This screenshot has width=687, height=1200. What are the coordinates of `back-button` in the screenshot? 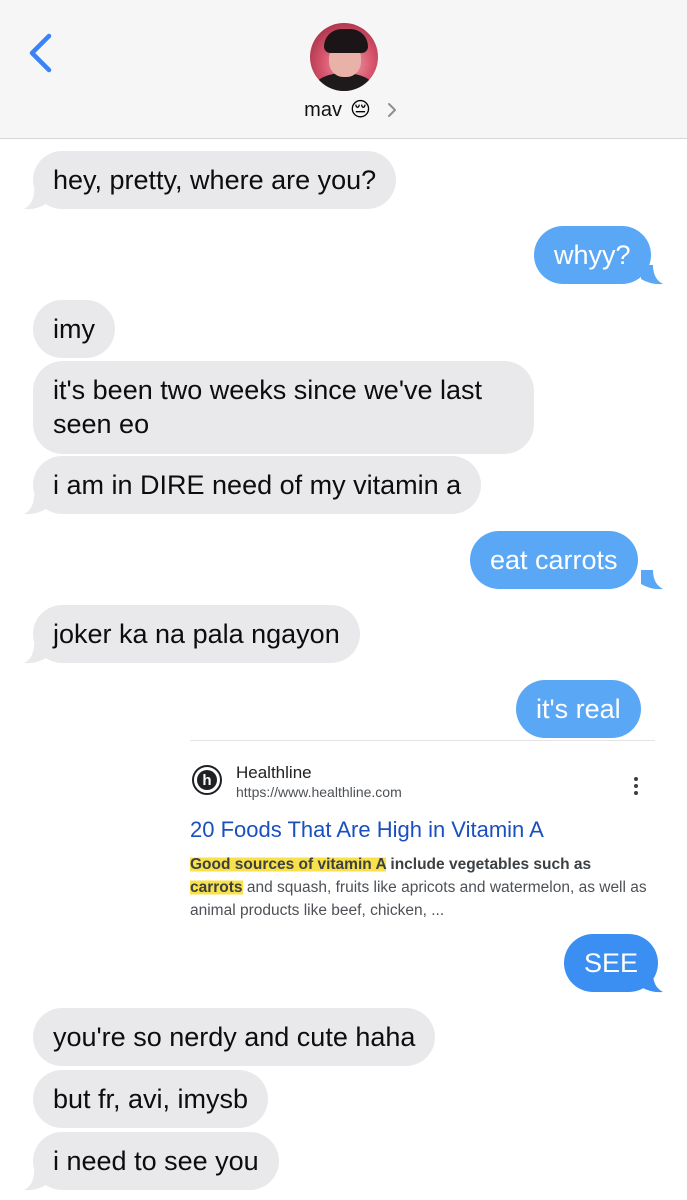 It's located at (40, 53).